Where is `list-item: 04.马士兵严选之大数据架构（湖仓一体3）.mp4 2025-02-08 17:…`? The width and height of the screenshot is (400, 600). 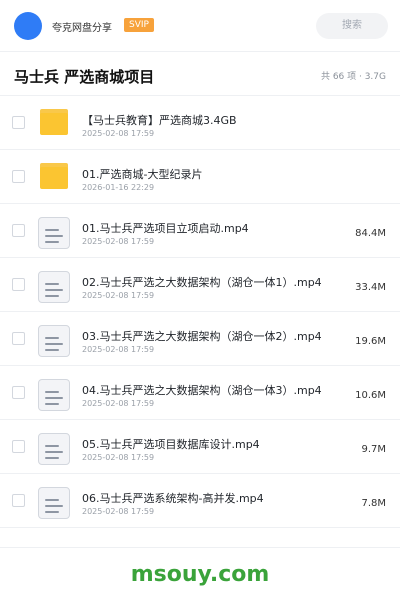
list-item: 04.马士兵严选之大数据架构（湖仓一体3）.mp4 2025-02-08 17:… is located at coordinates (200, 393).